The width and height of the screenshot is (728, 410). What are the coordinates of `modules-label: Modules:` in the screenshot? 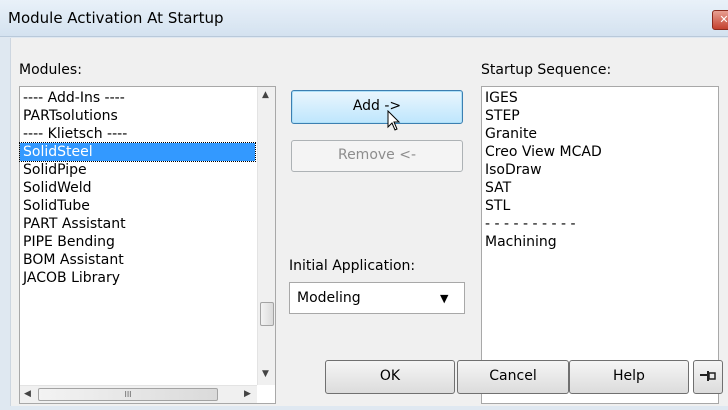 It's located at (50, 70).